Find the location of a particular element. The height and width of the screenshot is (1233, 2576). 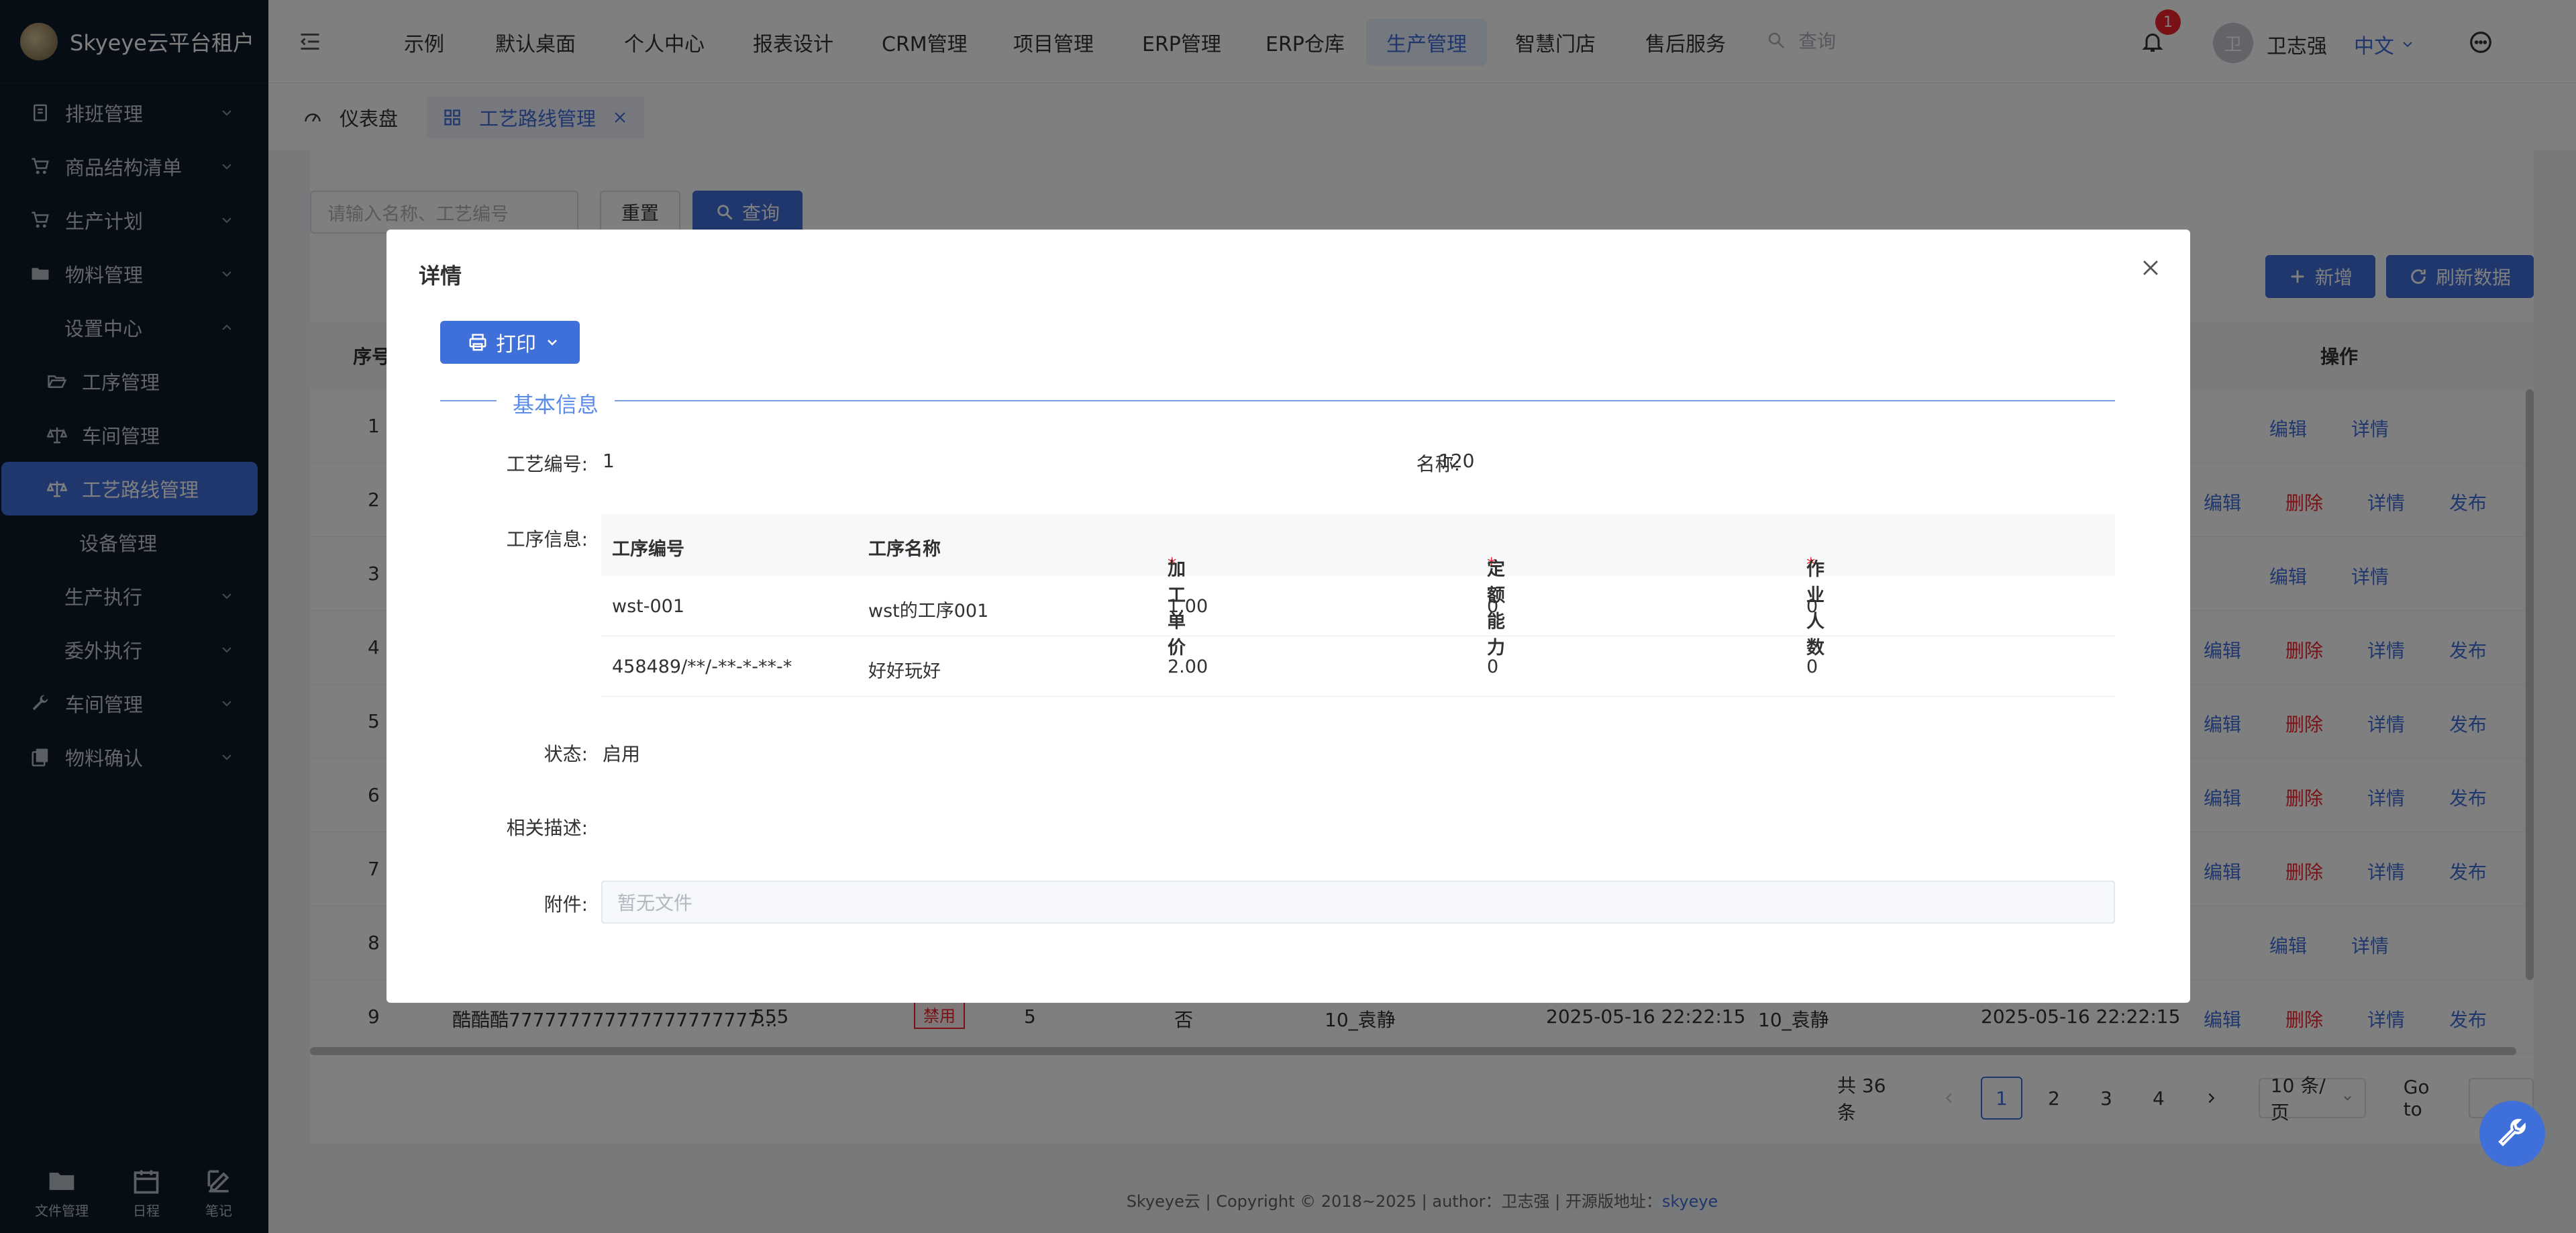

process-code: 458489/**/-**-*-**-* is located at coordinates (702, 666).